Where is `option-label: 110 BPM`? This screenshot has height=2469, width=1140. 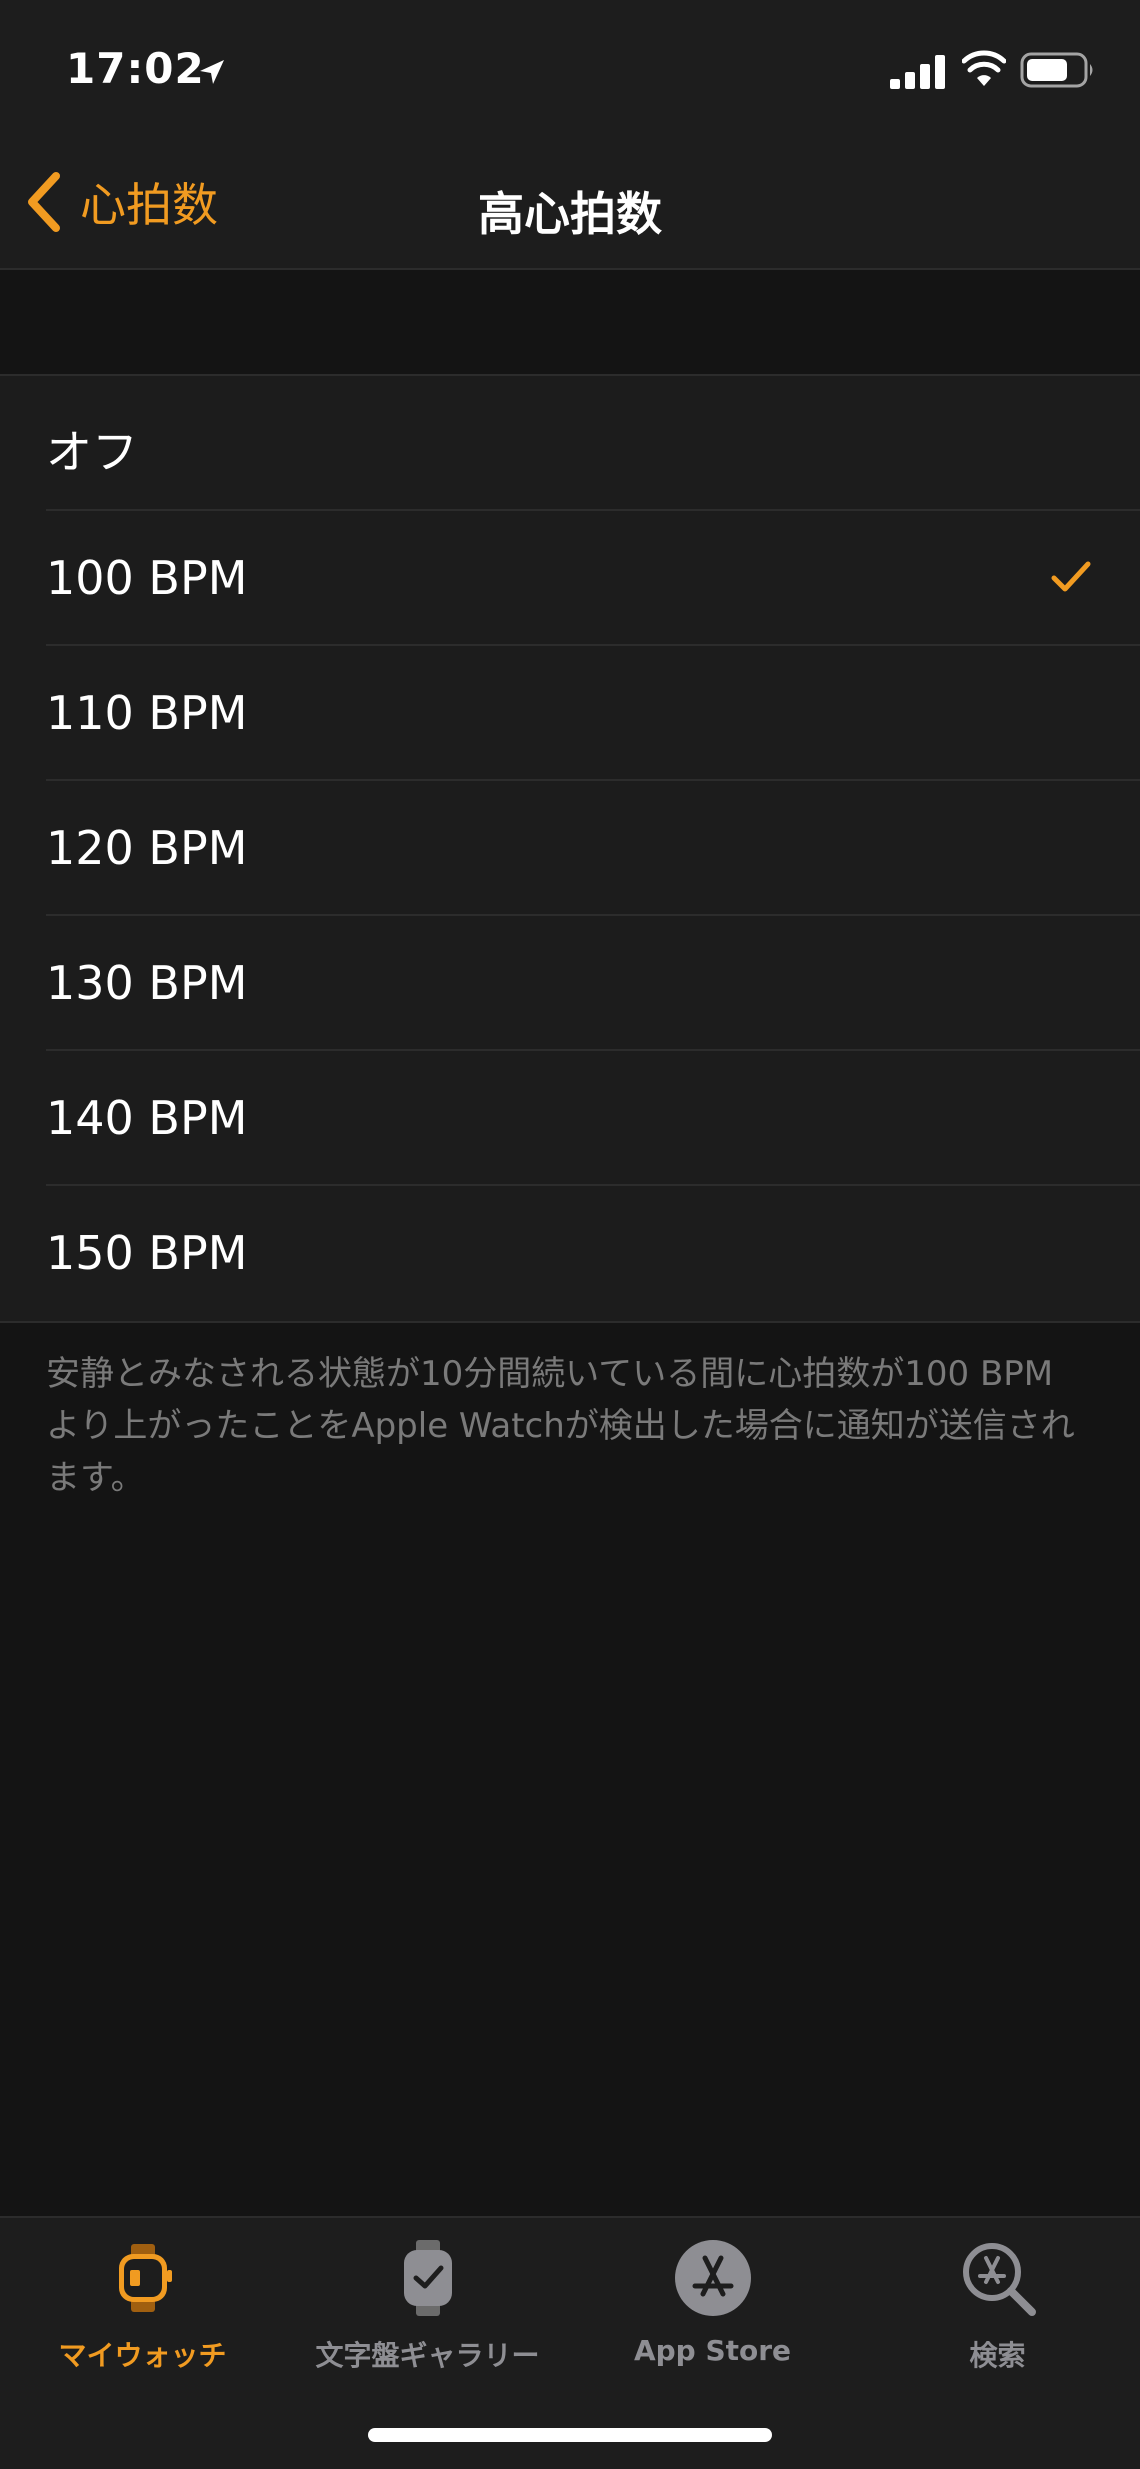 option-label: 110 BPM is located at coordinates (147, 713).